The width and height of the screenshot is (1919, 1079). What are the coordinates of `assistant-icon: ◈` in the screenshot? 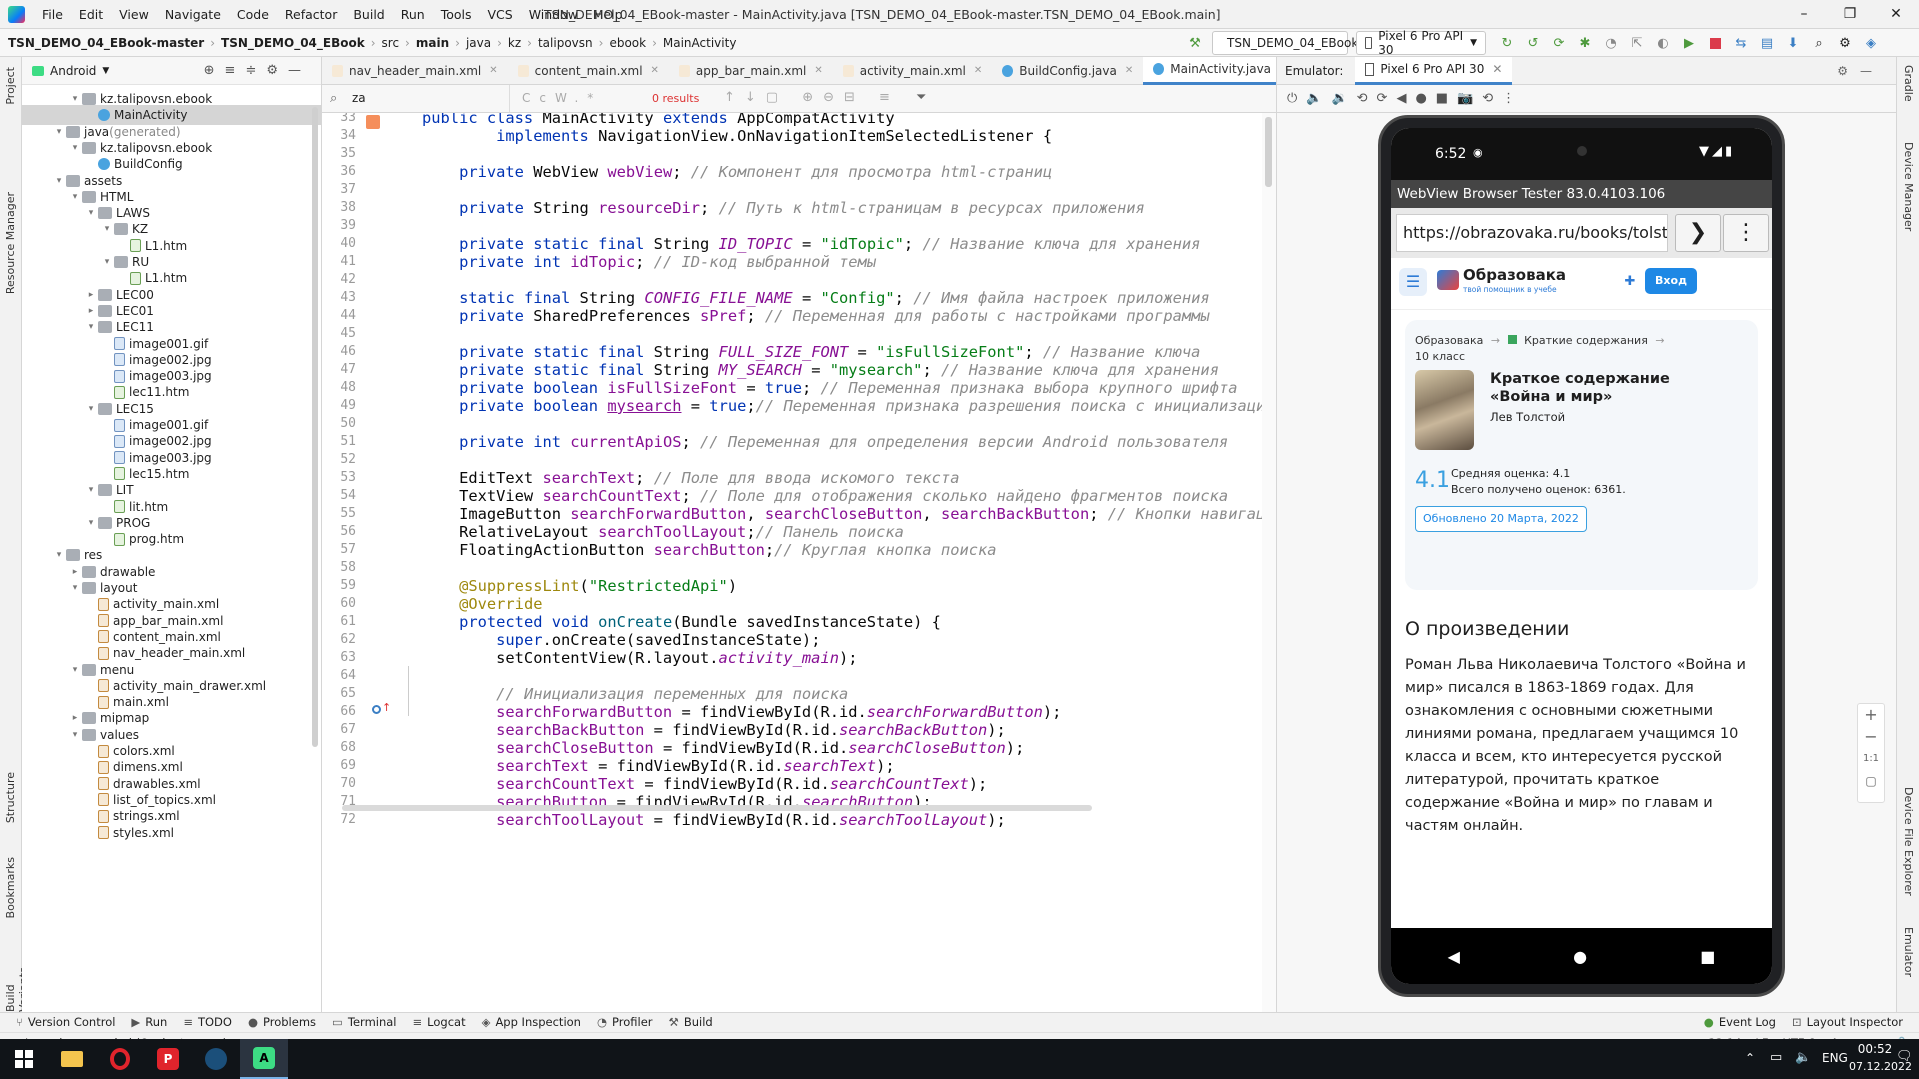 It's located at (1871, 43).